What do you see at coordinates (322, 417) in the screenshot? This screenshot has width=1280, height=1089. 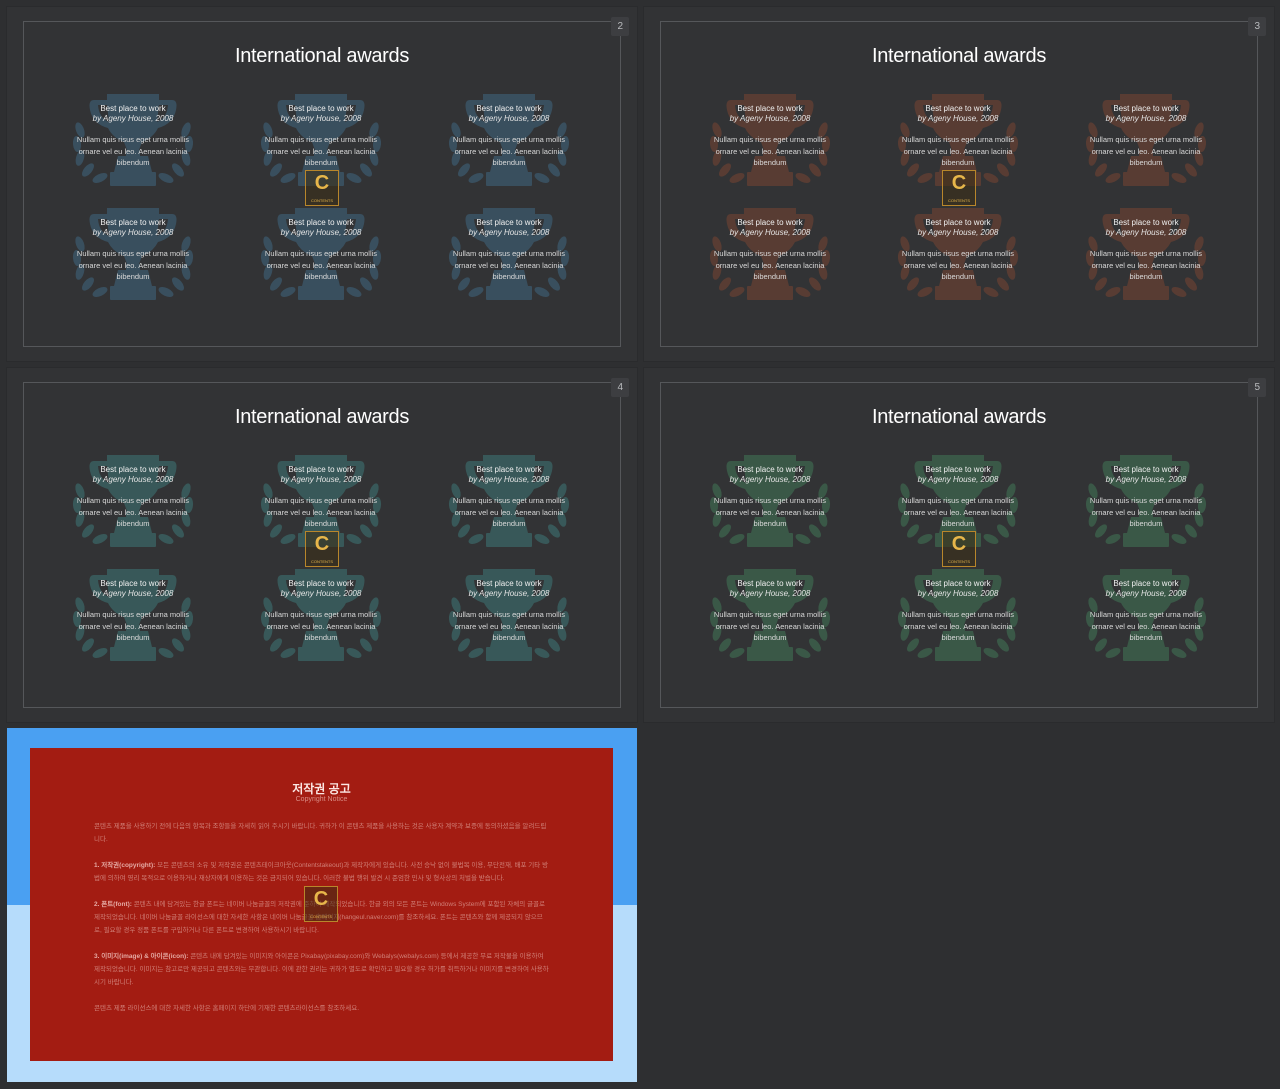 I see `slide-title: International awards` at bounding box center [322, 417].